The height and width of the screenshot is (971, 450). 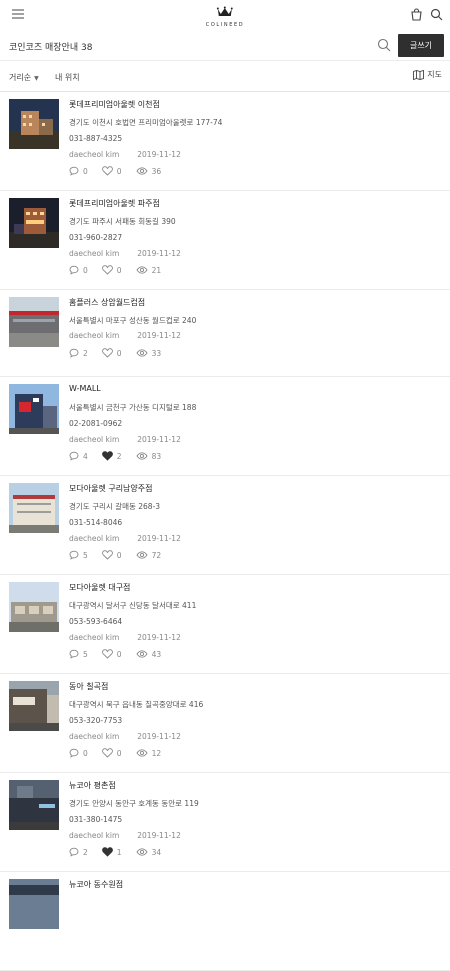 I want to click on store-phone: 031-960-2827, so click(x=95, y=237).